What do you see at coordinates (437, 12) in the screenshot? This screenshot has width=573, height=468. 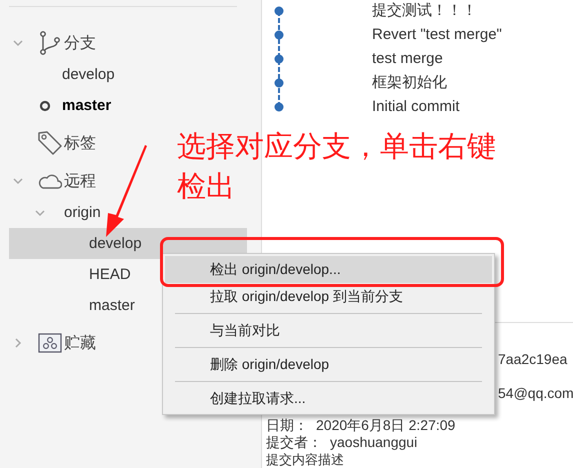 I see `commit-message: 提交测试！！！` at bounding box center [437, 12].